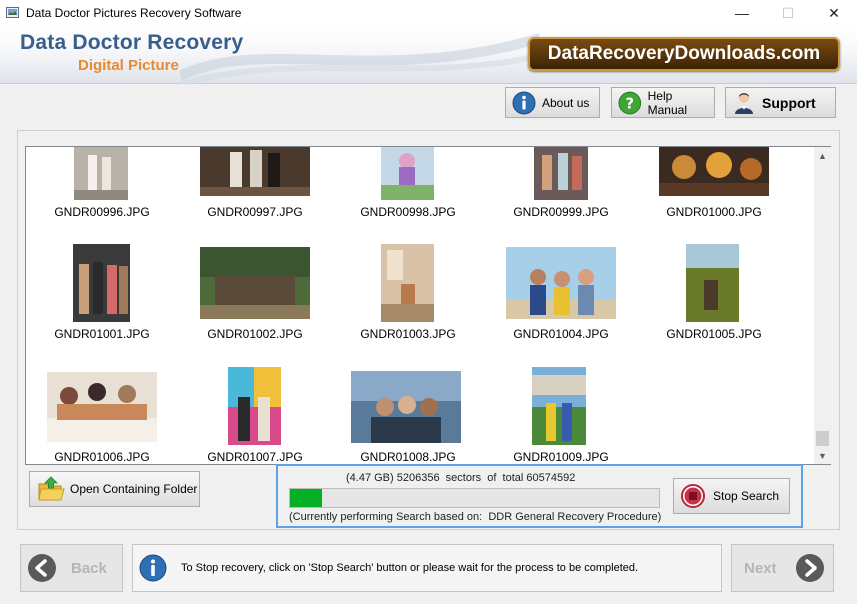  Describe the element at coordinates (474, 498) in the screenshot. I see `search-progress-bar` at that location.